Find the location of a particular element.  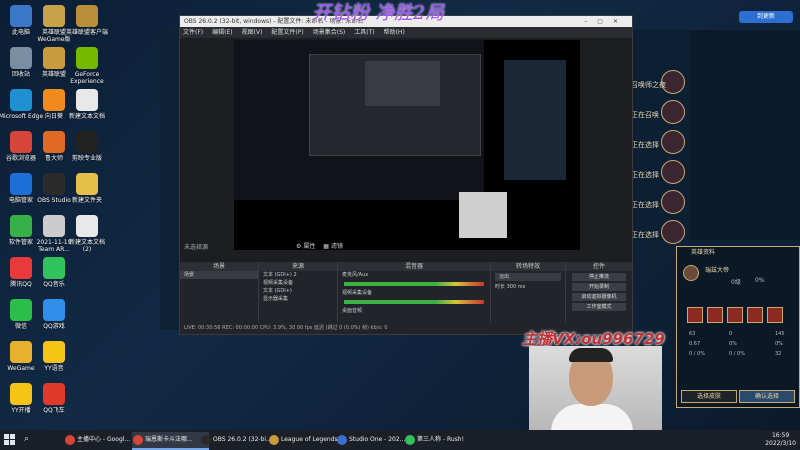

clock-time: 16:59 is located at coordinates (780, 435).